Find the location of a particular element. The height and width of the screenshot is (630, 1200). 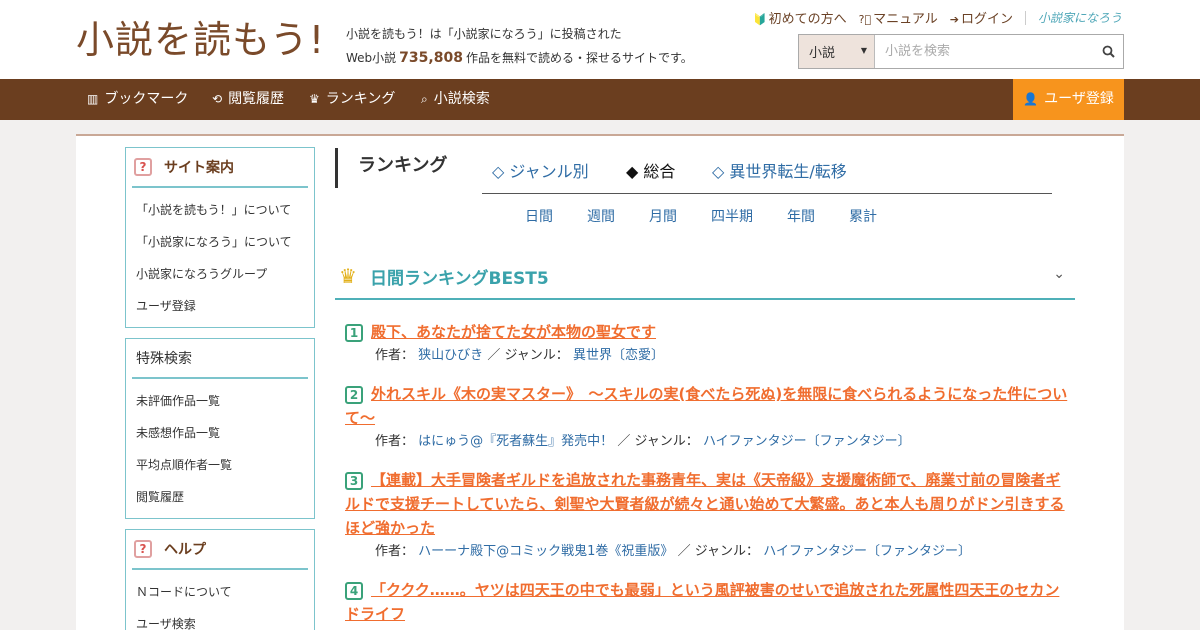

period-quarterly: 四半期 is located at coordinates (732, 216).